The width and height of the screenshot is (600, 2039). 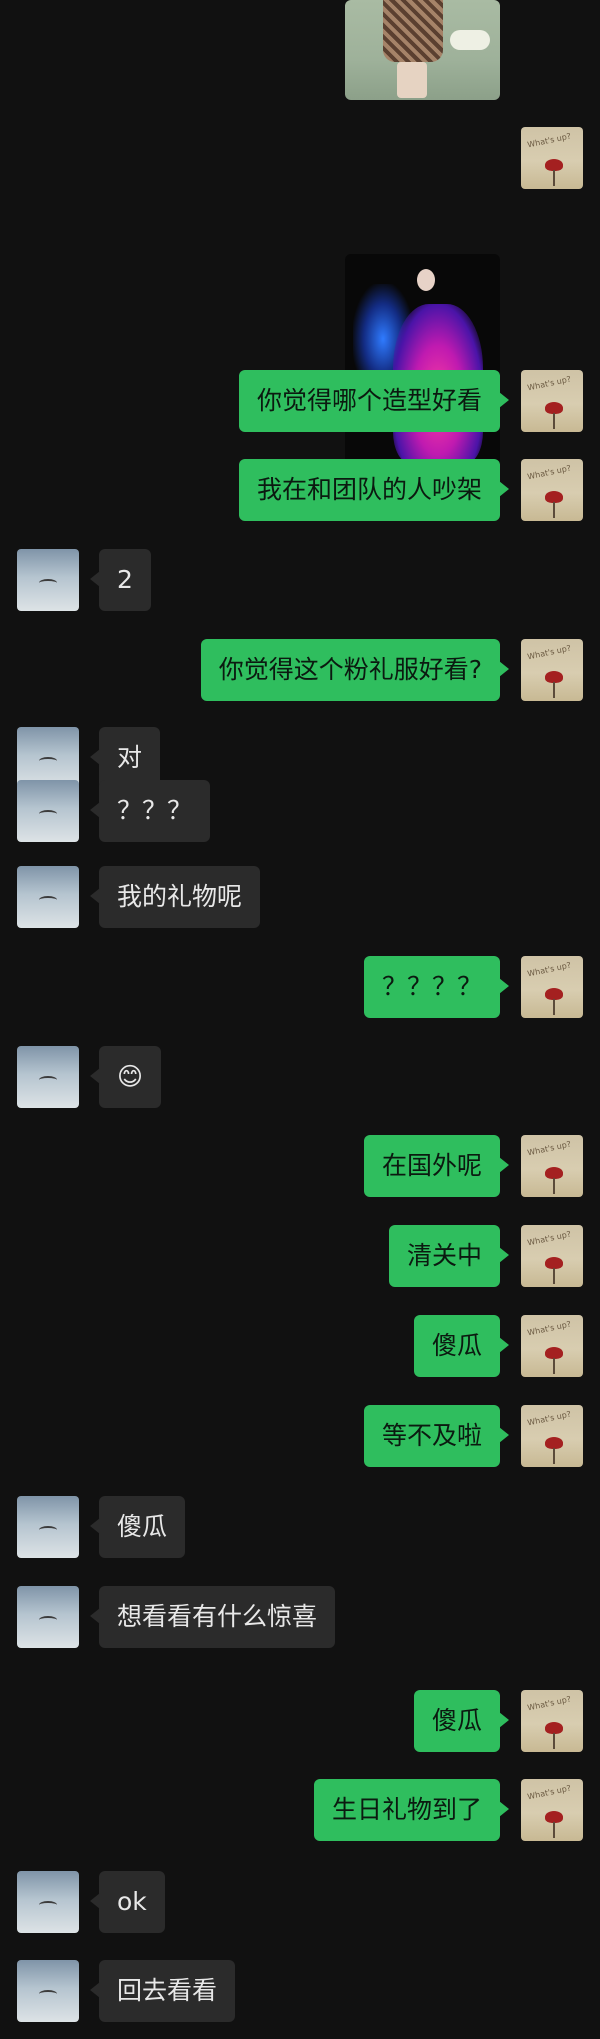 I want to click on message-bubble-outgoing: 你觉得哪个造型好看, so click(x=374, y=401).